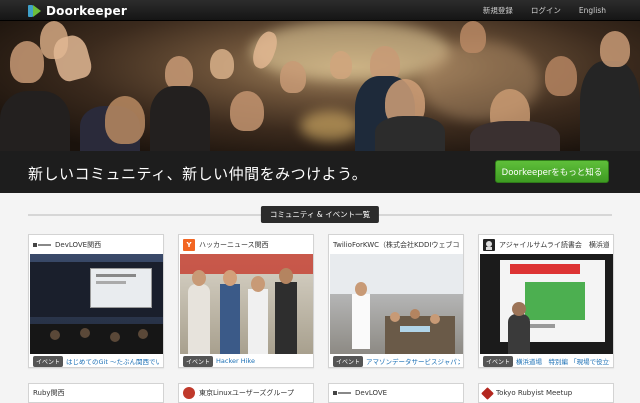 The image size is (640, 403). What do you see at coordinates (563, 361) in the screenshot?
I see `event-link: 横浜道場 特別編 「現場で役立つ` at bounding box center [563, 361].